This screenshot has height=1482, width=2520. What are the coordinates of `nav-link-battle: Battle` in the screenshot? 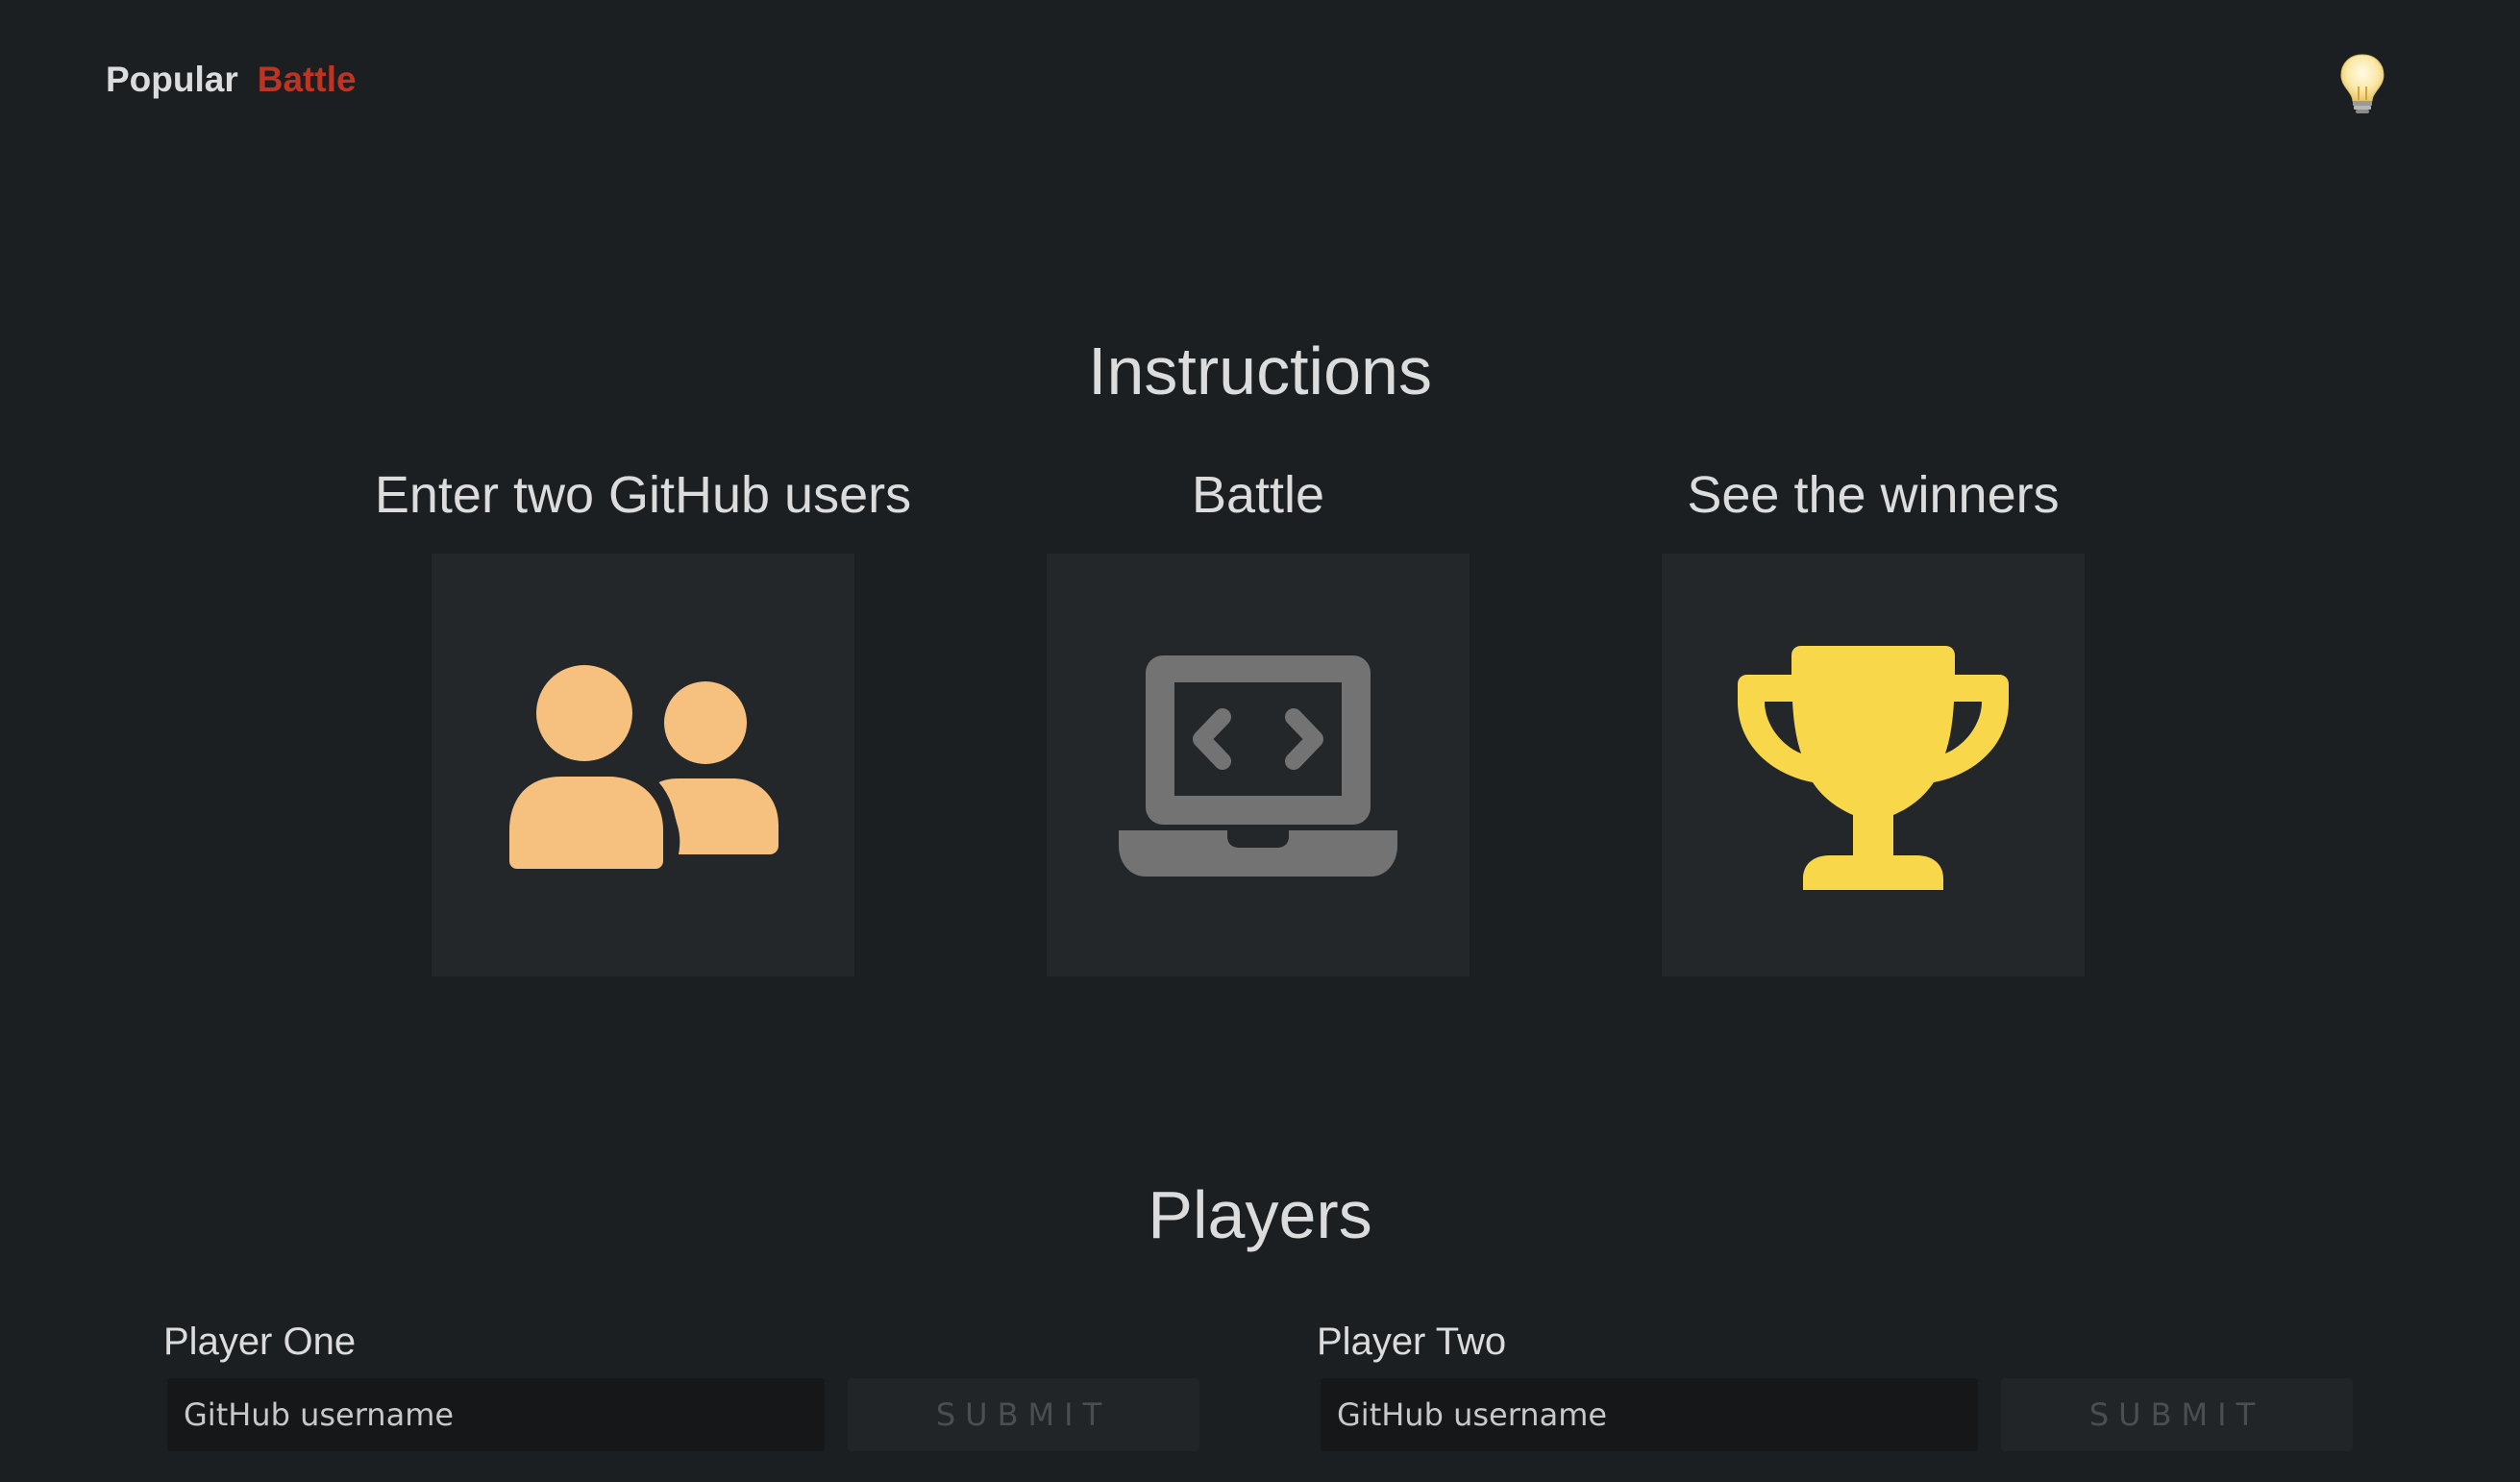 It's located at (308, 80).